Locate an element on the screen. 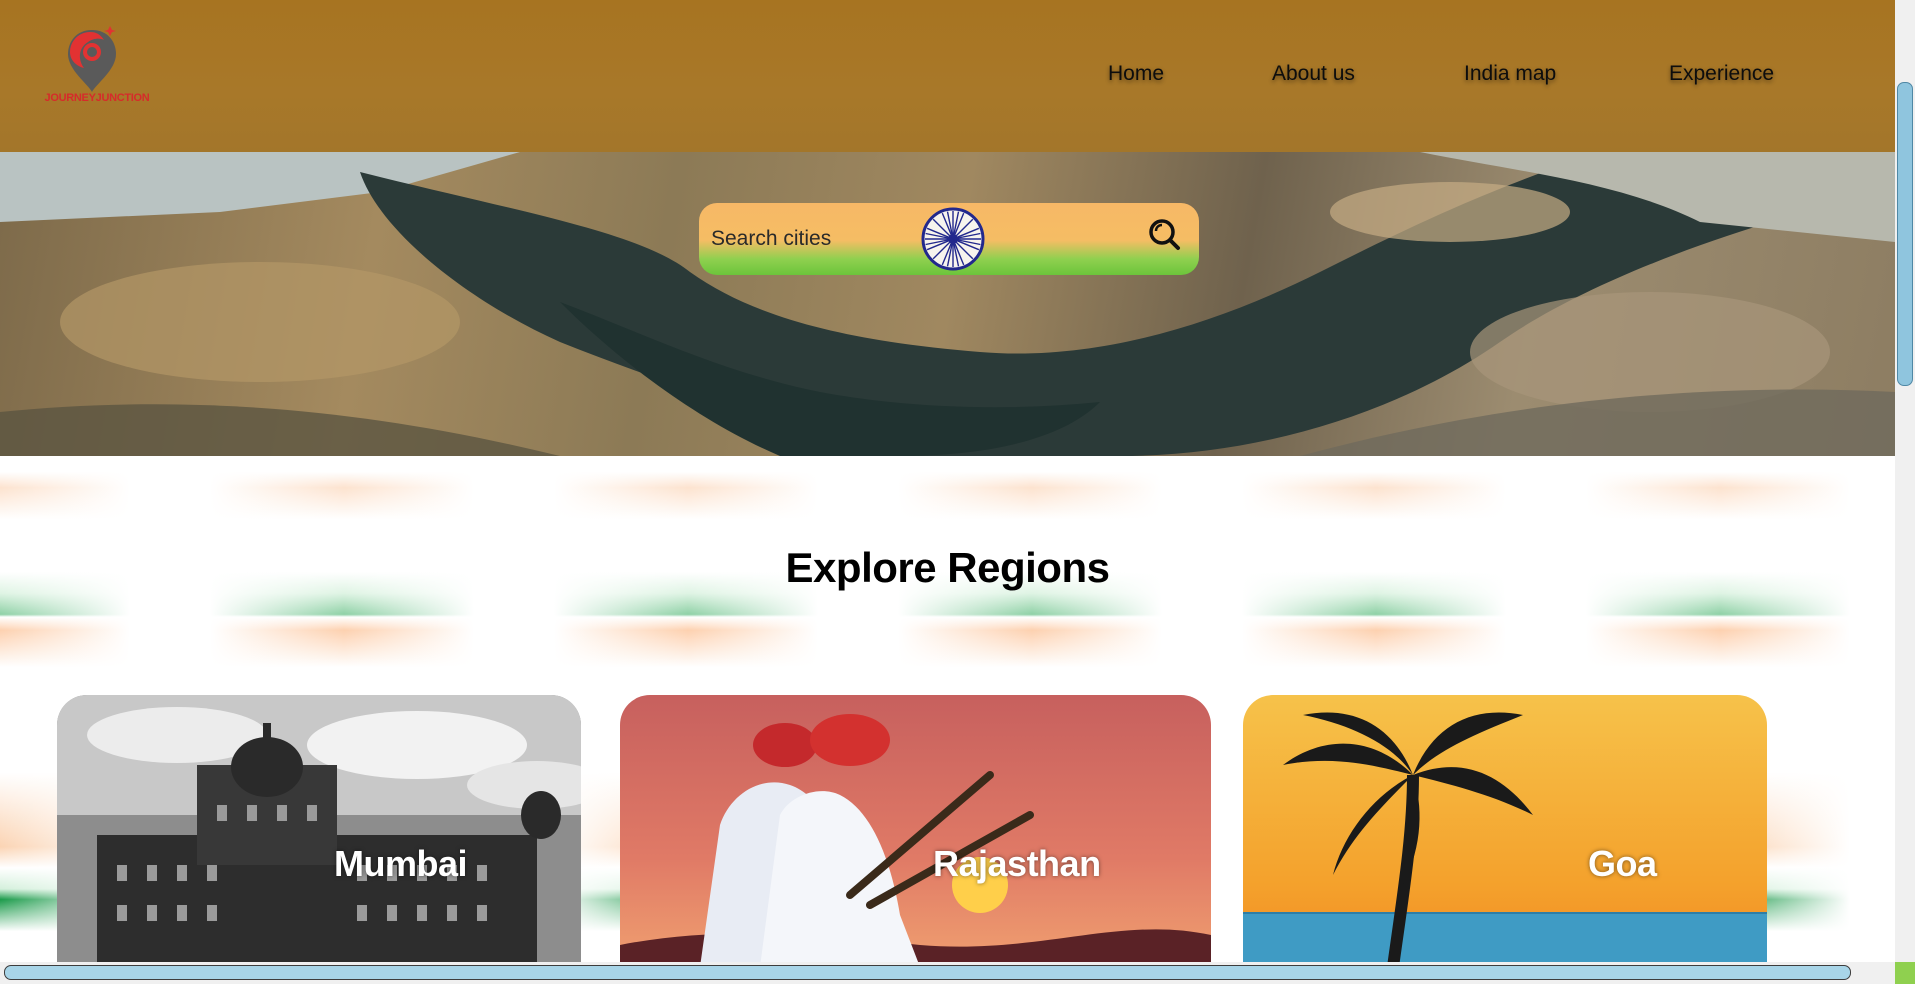 The width and height of the screenshot is (1915, 984). goa-image is located at coordinates (1505, 831).